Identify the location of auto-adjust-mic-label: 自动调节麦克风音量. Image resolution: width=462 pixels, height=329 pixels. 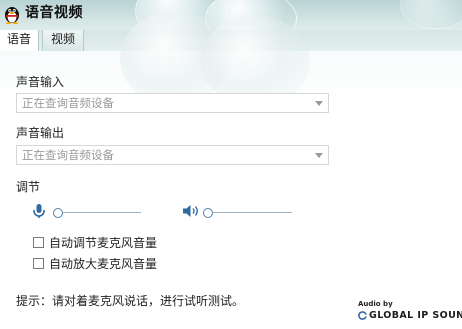
(103, 243).